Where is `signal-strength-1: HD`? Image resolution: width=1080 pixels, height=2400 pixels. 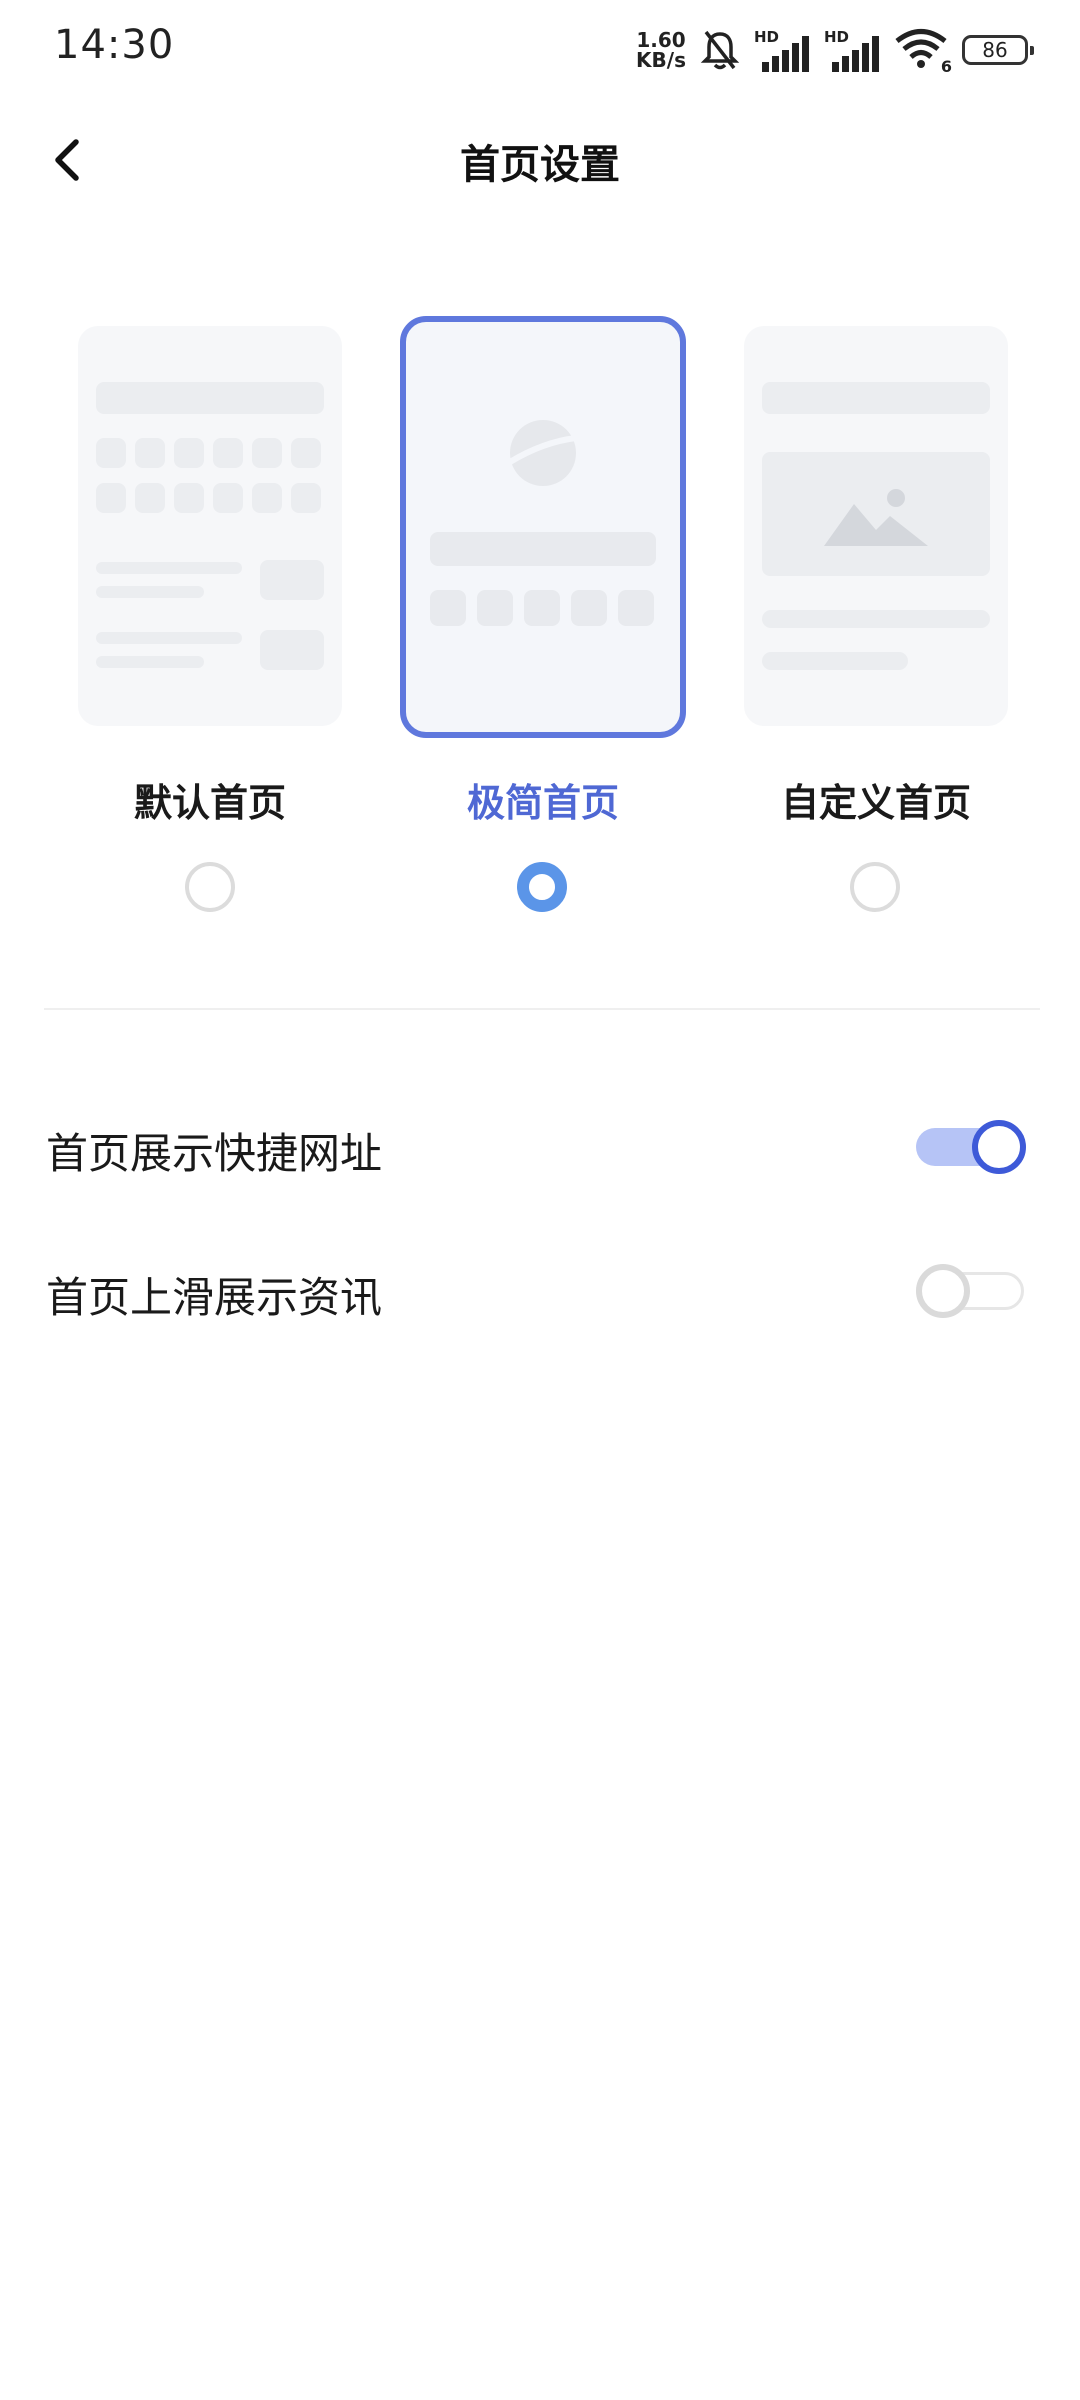 signal-strength-1: HD is located at coordinates (782, 50).